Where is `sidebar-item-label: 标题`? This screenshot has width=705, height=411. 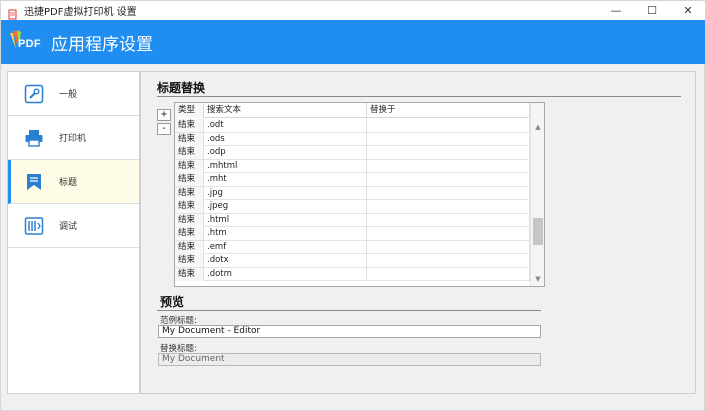 sidebar-item-label: 标题 is located at coordinates (68, 183).